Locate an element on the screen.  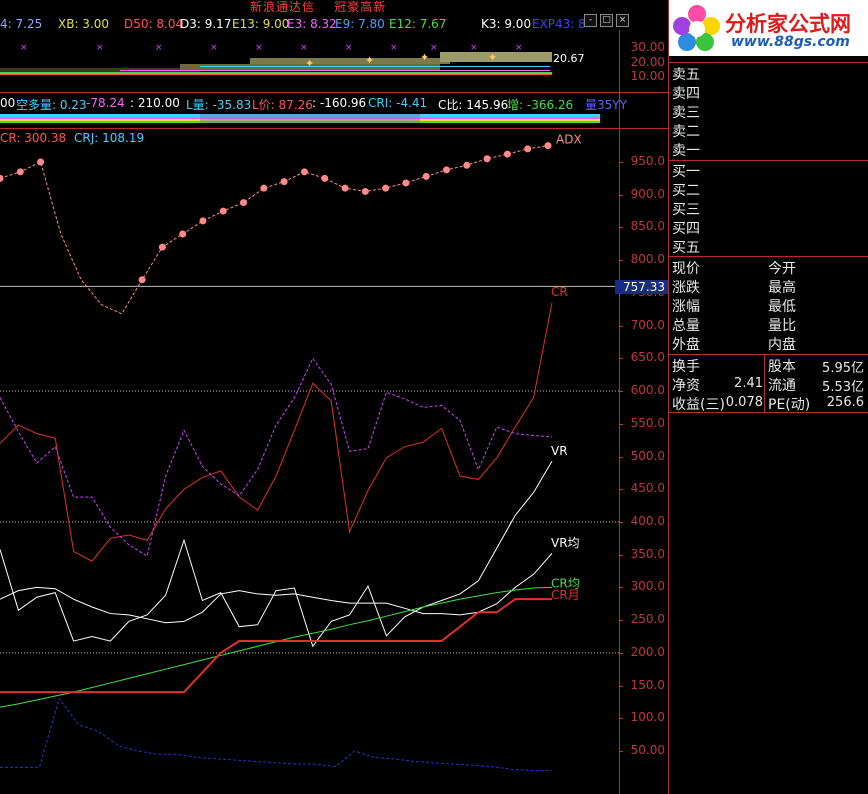
quote-field-label: 最高 is located at coordinates (782, 288).